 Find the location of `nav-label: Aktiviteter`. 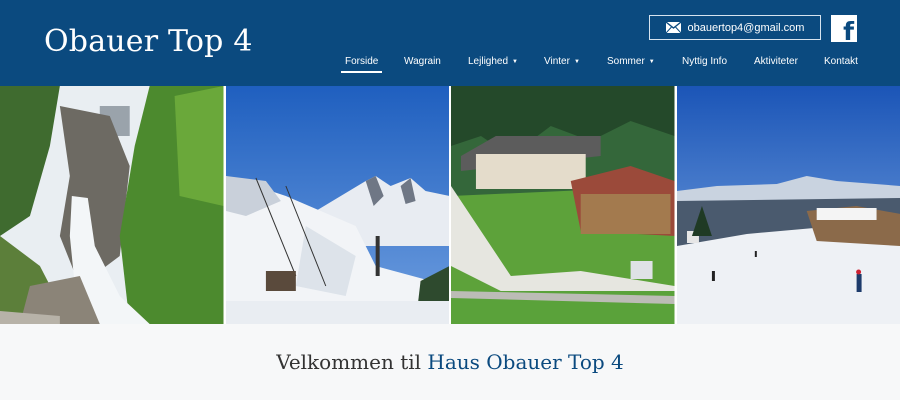

nav-label: Aktiviteter is located at coordinates (776, 61).